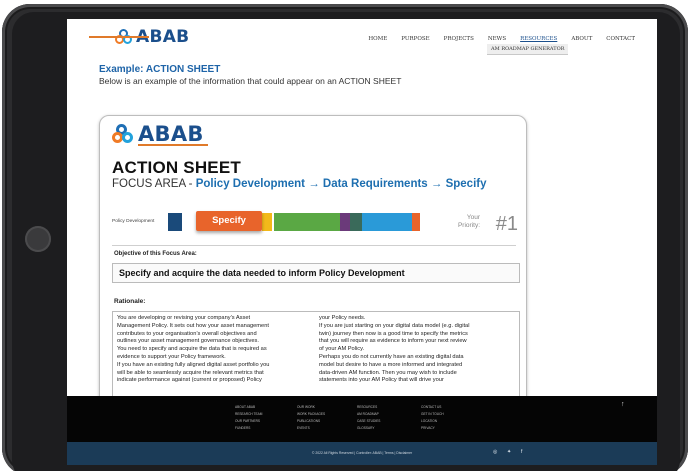 The width and height of the screenshot is (690, 471). Describe the element at coordinates (495, 452) in the screenshot. I see `instagram-icon: ◎` at that location.